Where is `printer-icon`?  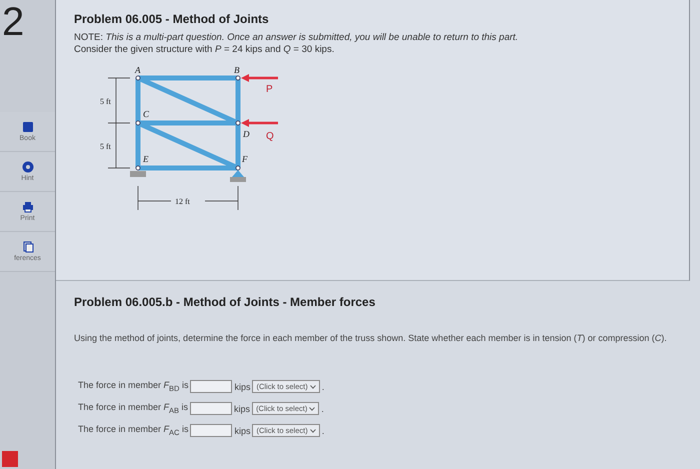
printer-icon is located at coordinates (28, 207).